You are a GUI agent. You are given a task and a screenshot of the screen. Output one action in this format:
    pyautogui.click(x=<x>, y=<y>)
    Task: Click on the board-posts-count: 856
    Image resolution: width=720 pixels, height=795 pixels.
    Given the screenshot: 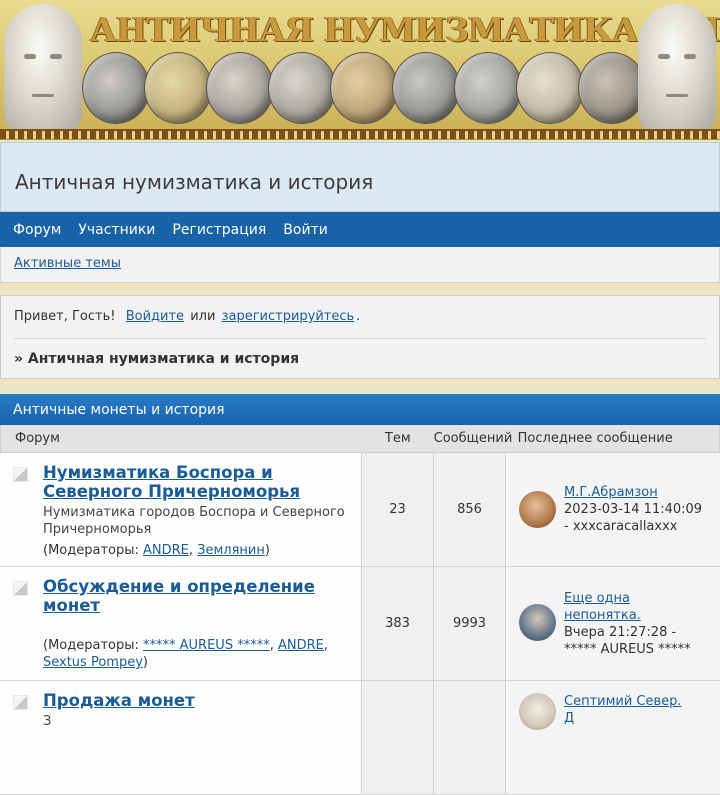 What is the action you would take?
    pyautogui.click(x=470, y=509)
    